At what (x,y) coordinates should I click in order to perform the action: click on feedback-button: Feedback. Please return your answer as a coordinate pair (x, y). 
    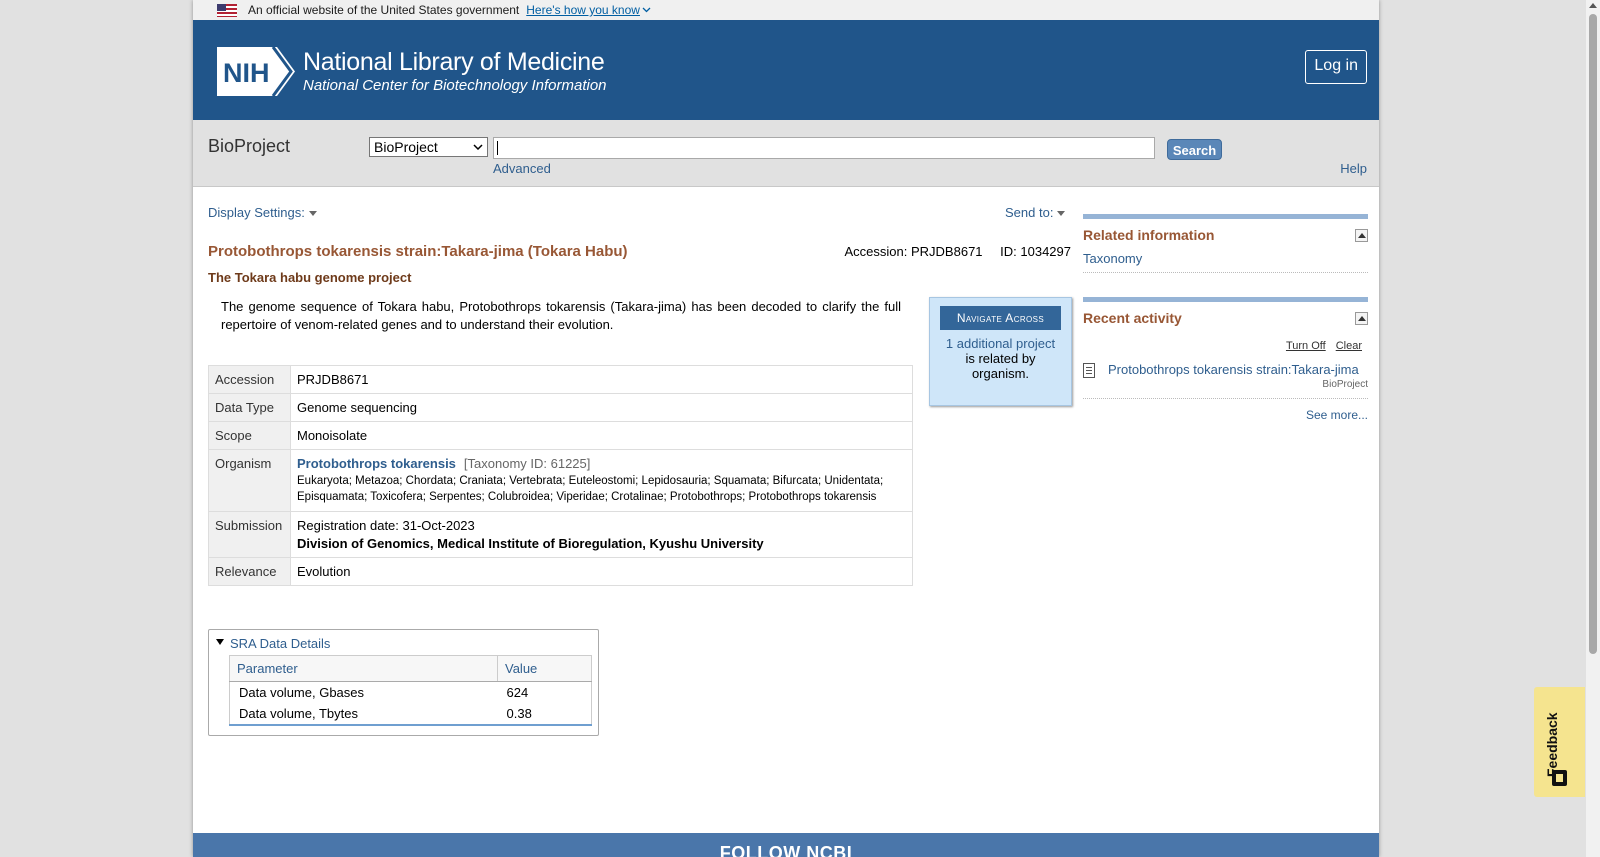
    Looking at the image, I should click on (1559, 742).